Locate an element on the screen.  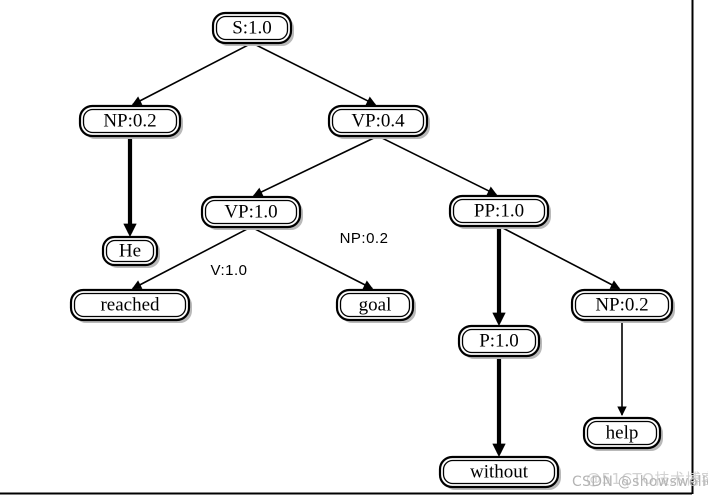
tree-node-np1: NP:0.2 is located at coordinates (130, 121).